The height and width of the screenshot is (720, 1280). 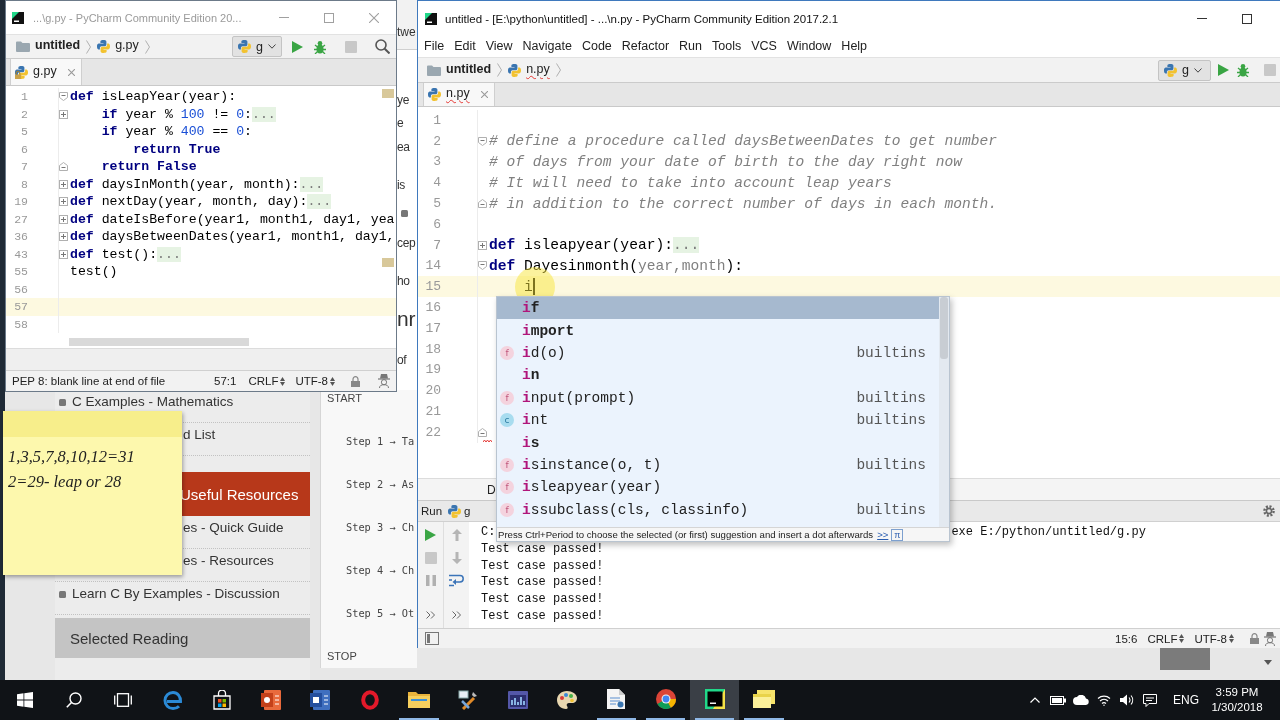 What do you see at coordinates (1268, 662) in the screenshot?
I see `caret-down-icon` at bounding box center [1268, 662].